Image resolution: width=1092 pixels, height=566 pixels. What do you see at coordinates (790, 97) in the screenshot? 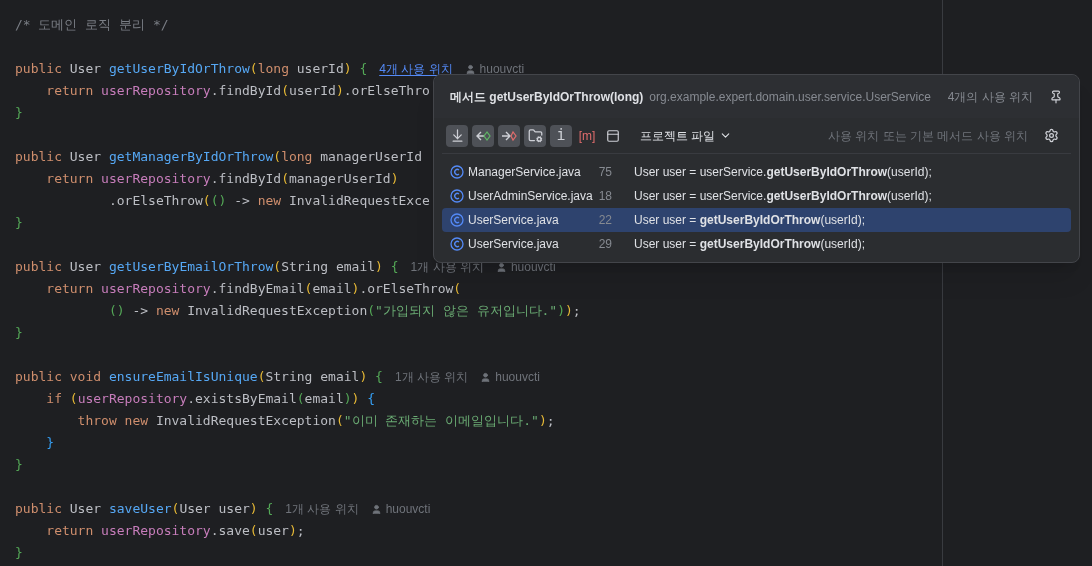
I see `class-path: org.example.expert.domain.user.service.UserService` at bounding box center [790, 97].